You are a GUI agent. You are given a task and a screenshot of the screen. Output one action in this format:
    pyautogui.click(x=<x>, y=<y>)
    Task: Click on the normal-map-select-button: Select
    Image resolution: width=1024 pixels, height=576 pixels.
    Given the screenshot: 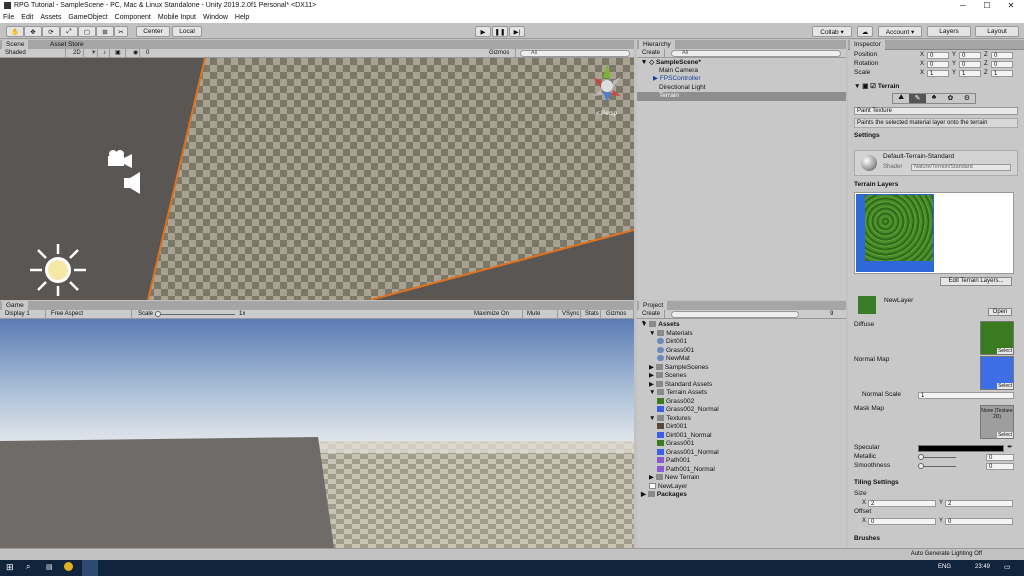 What is the action you would take?
    pyautogui.click(x=1005, y=386)
    